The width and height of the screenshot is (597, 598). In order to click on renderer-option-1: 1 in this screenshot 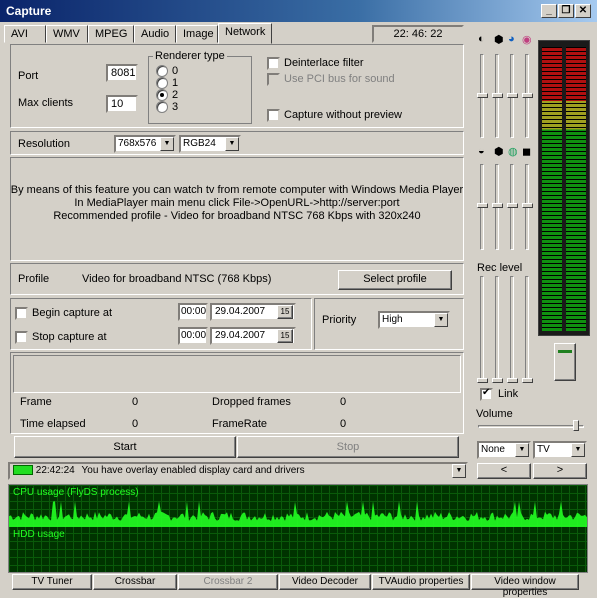, I will do `click(175, 83)`.